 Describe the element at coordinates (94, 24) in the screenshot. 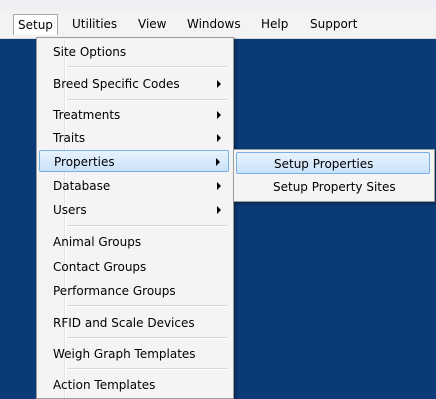

I see `menu-utilities: Utilities` at that location.